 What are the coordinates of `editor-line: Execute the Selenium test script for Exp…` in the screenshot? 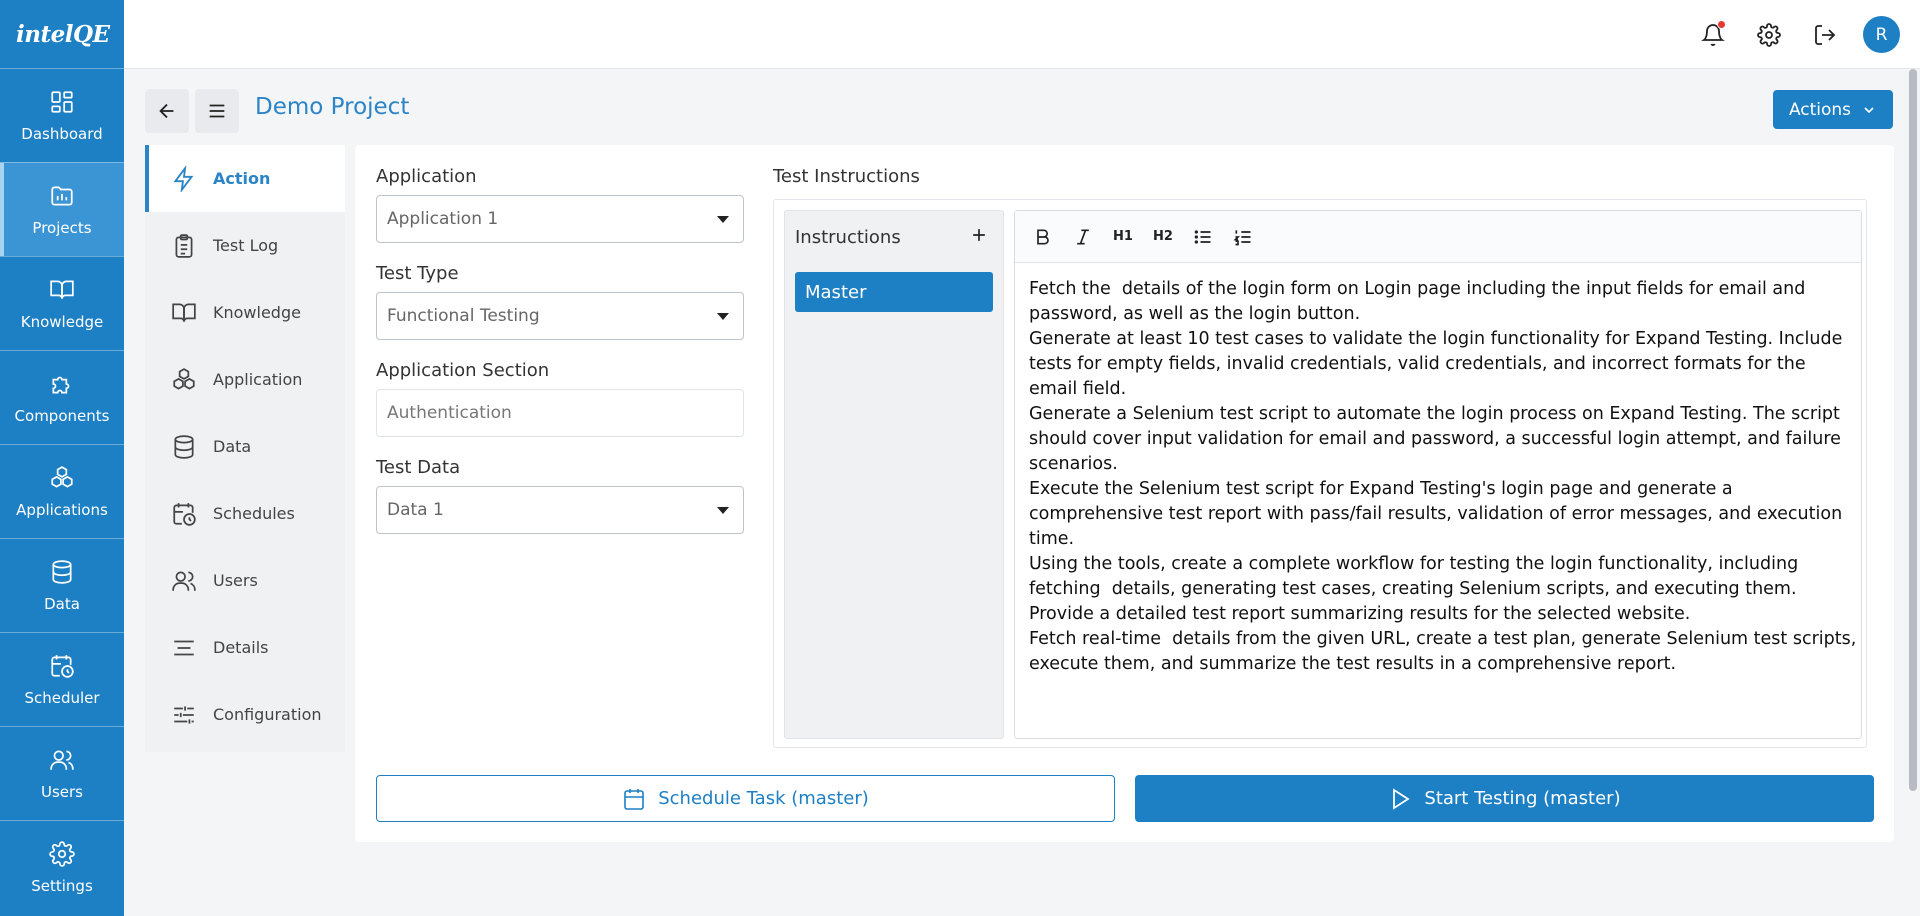 It's located at (1381, 489).